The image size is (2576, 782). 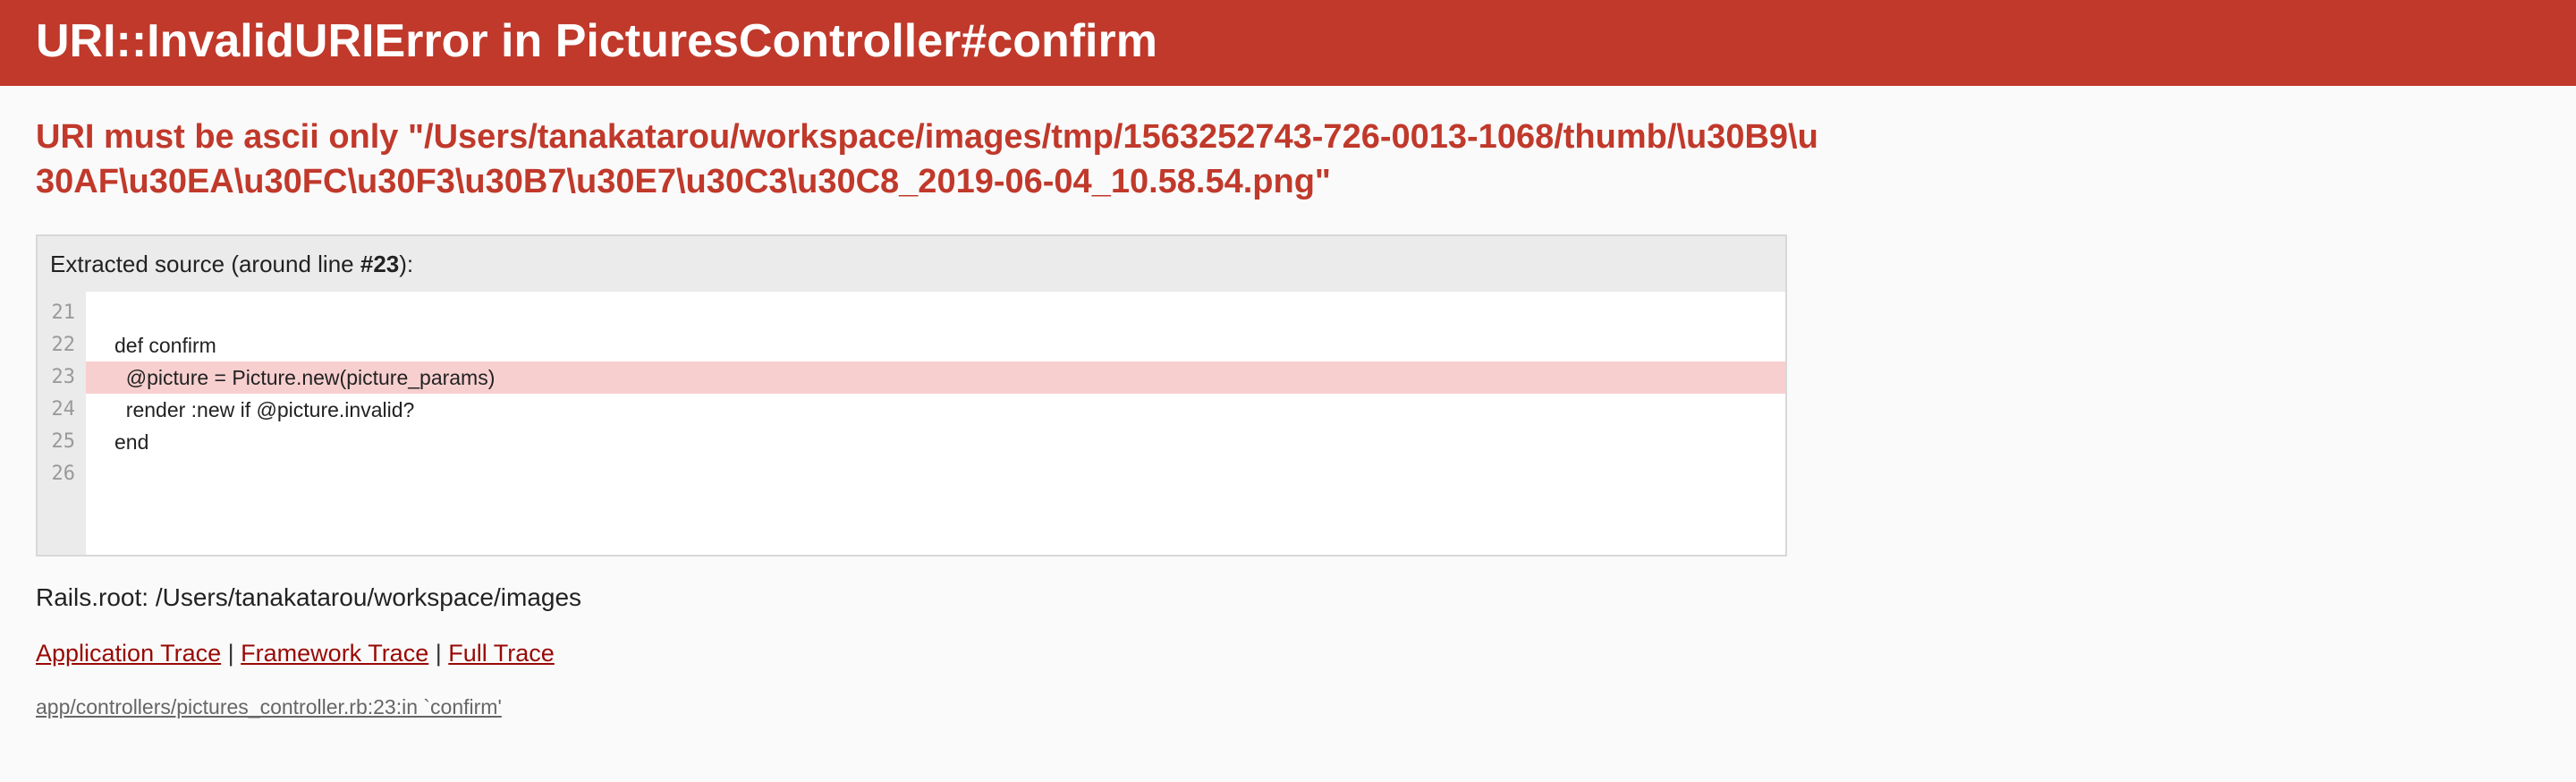 I want to click on source-caption-line: #23, so click(x=380, y=264).